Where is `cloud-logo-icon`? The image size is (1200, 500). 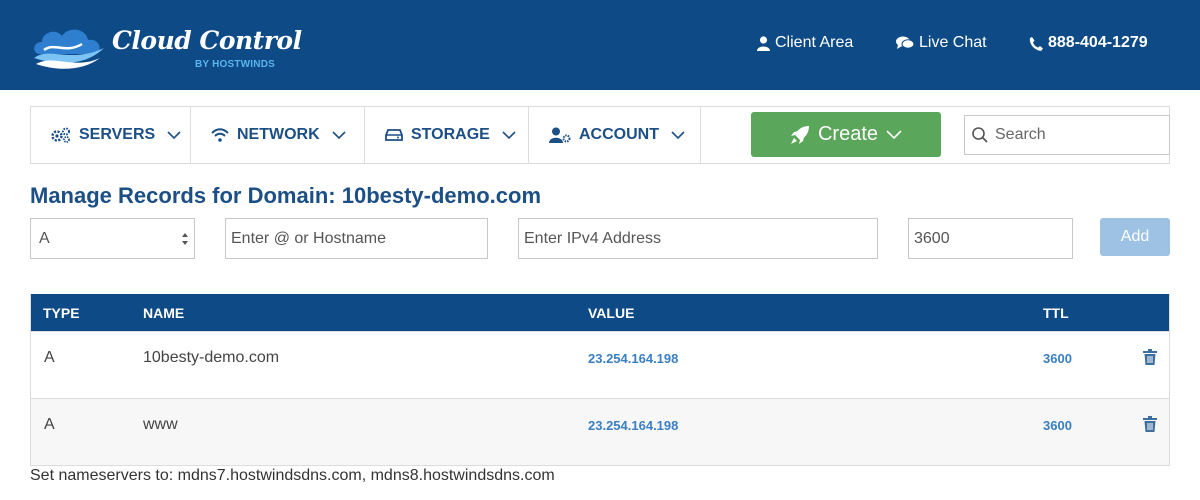 cloud-logo-icon is located at coordinates (69, 49).